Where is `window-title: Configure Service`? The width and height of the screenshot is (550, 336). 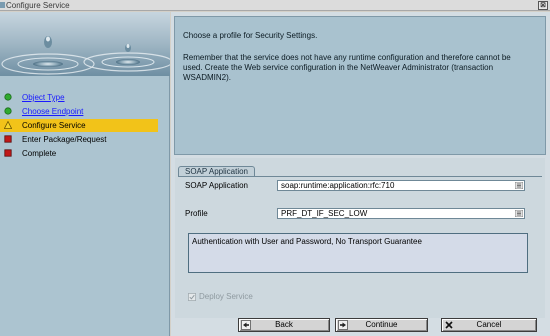
window-title: Configure Service is located at coordinates (38, 5).